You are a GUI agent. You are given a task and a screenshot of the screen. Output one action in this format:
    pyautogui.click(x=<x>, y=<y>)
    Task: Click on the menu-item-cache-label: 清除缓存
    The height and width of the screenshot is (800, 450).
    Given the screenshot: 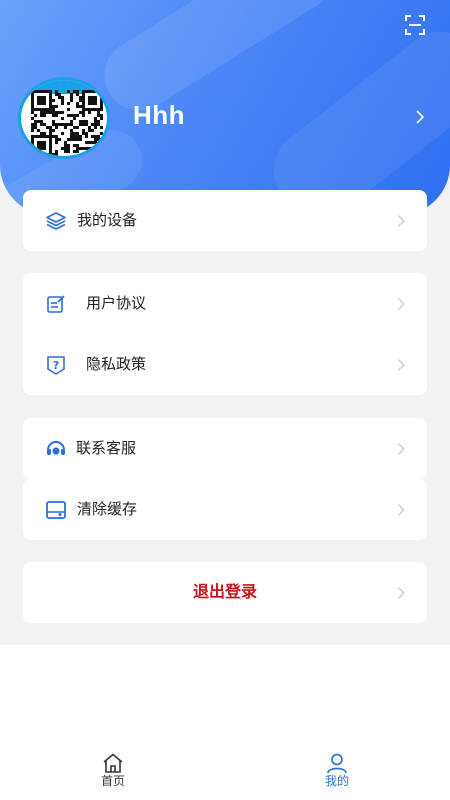 What is the action you would take?
    pyautogui.click(x=107, y=509)
    